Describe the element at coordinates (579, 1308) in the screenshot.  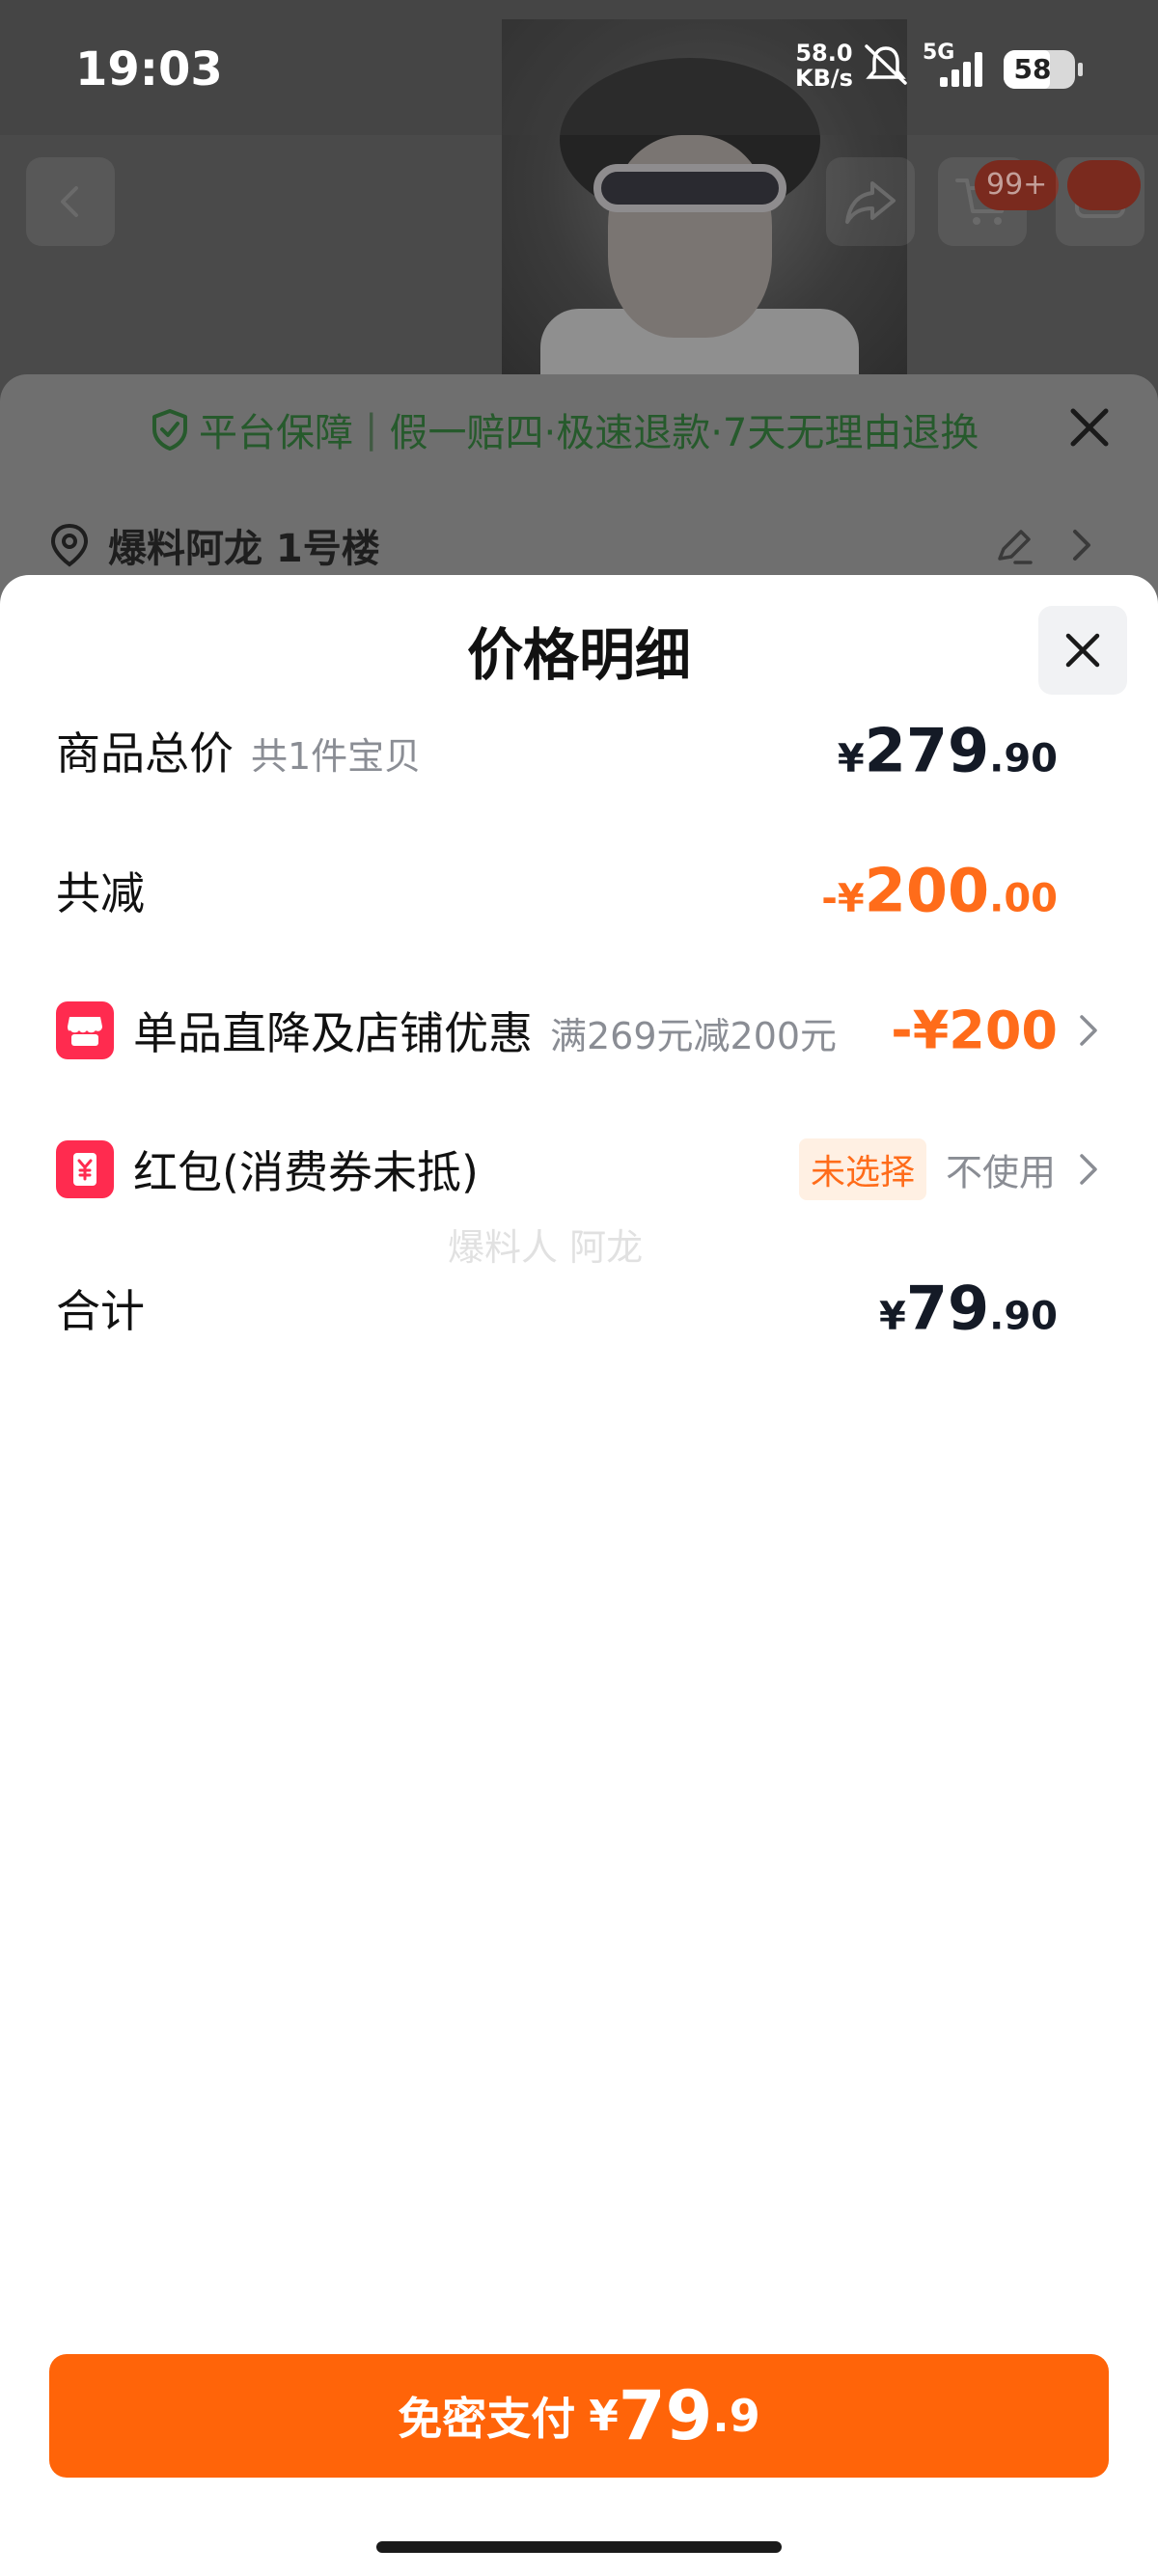
I see `row-sum-total: 合计 ¥79.90` at that location.